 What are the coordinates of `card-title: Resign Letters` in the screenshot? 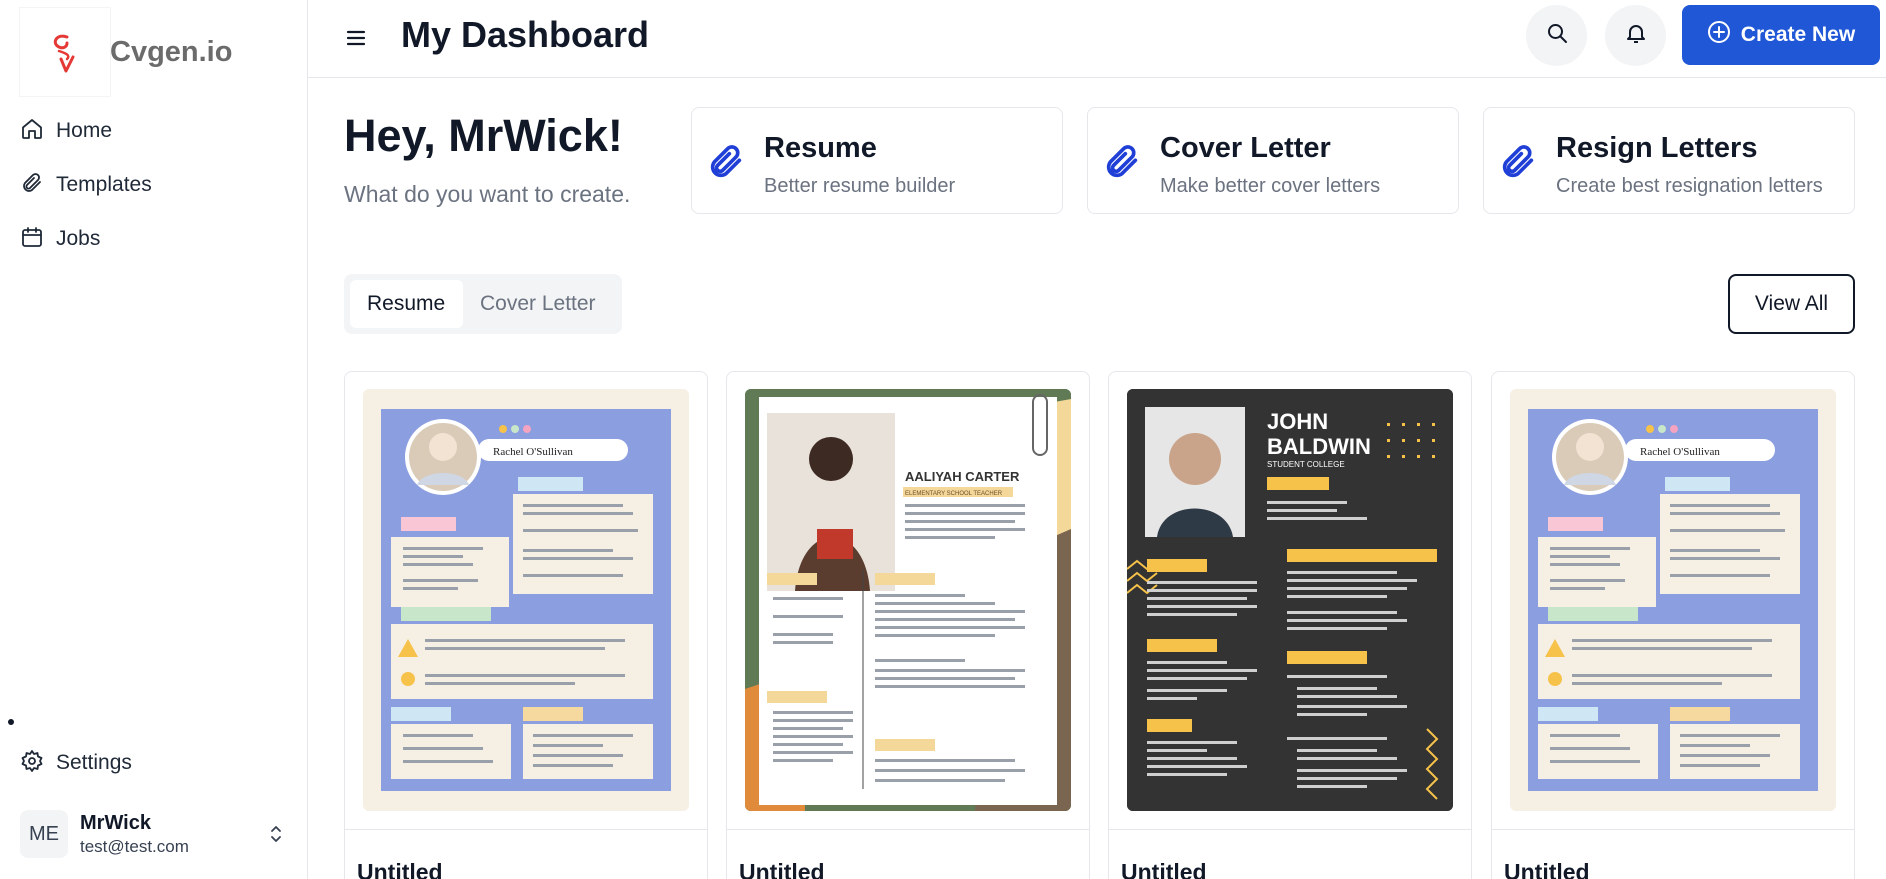 It's located at (1657, 148).